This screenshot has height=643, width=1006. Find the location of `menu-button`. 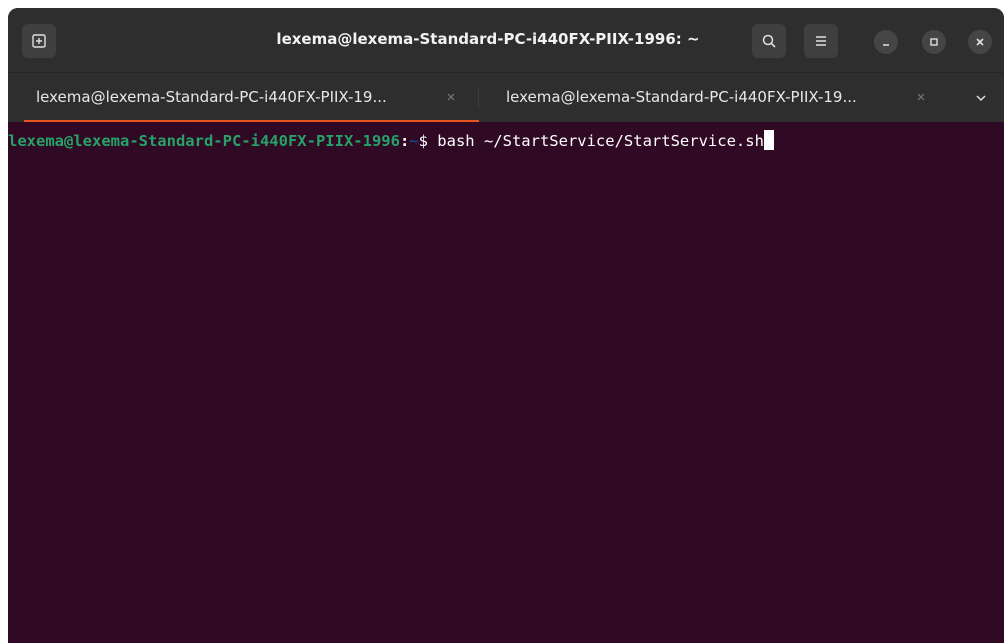

menu-button is located at coordinates (821, 41).